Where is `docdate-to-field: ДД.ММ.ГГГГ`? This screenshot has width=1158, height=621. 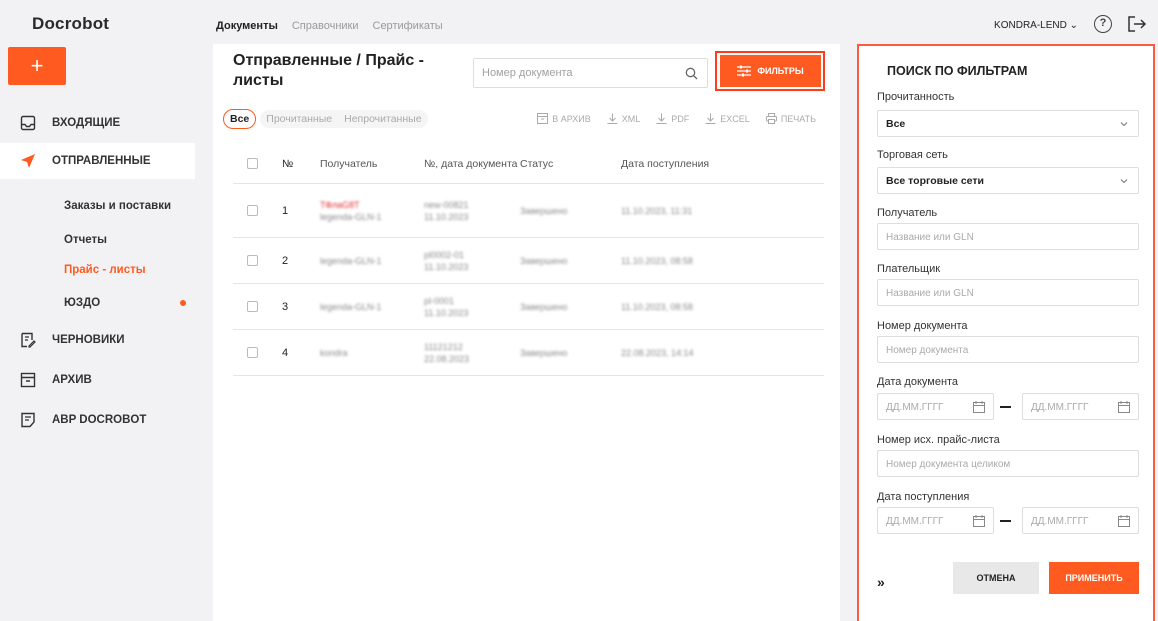 docdate-to-field: ДД.ММ.ГГГГ is located at coordinates (1080, 406).